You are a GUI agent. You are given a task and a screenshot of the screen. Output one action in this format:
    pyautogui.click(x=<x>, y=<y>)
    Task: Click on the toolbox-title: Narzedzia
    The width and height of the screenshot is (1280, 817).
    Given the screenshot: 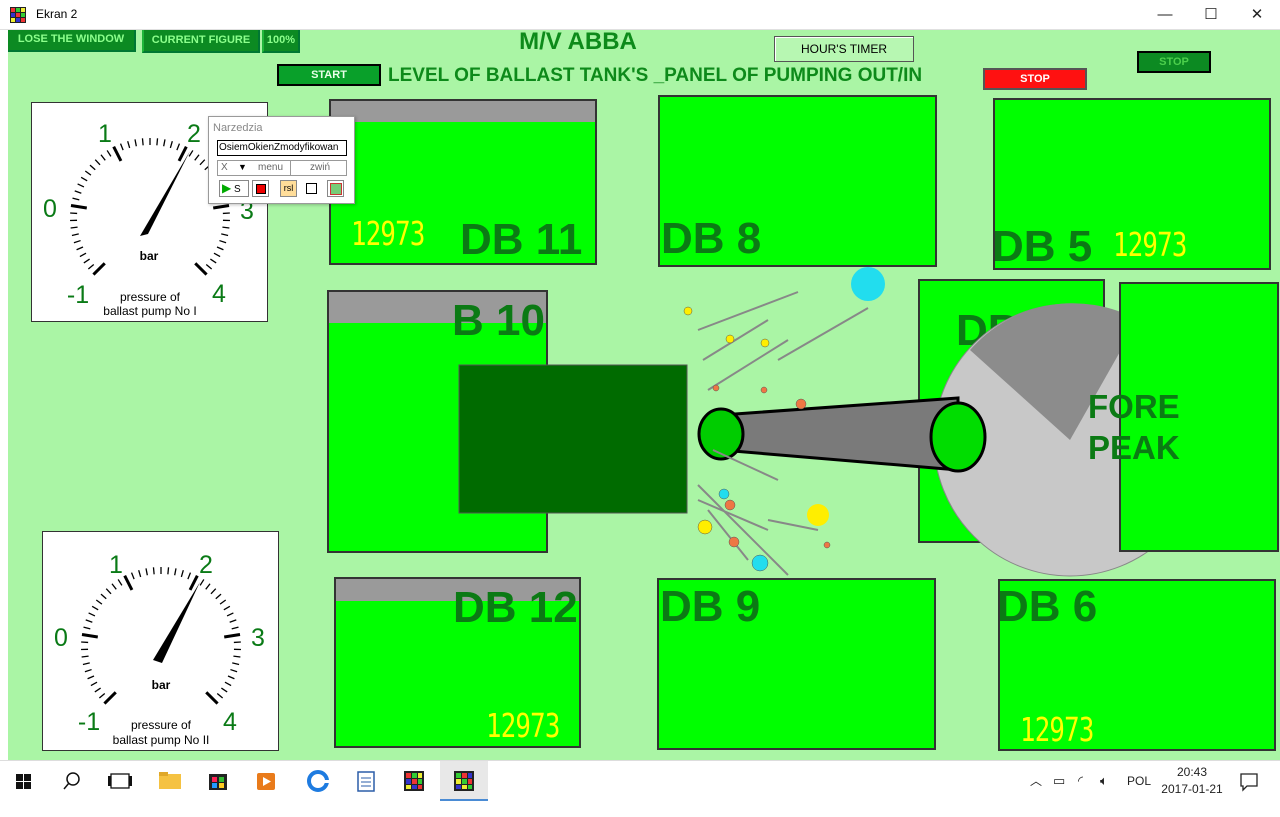 What is the action you would take?
    pyautogui.click(x=238, y=128)
    